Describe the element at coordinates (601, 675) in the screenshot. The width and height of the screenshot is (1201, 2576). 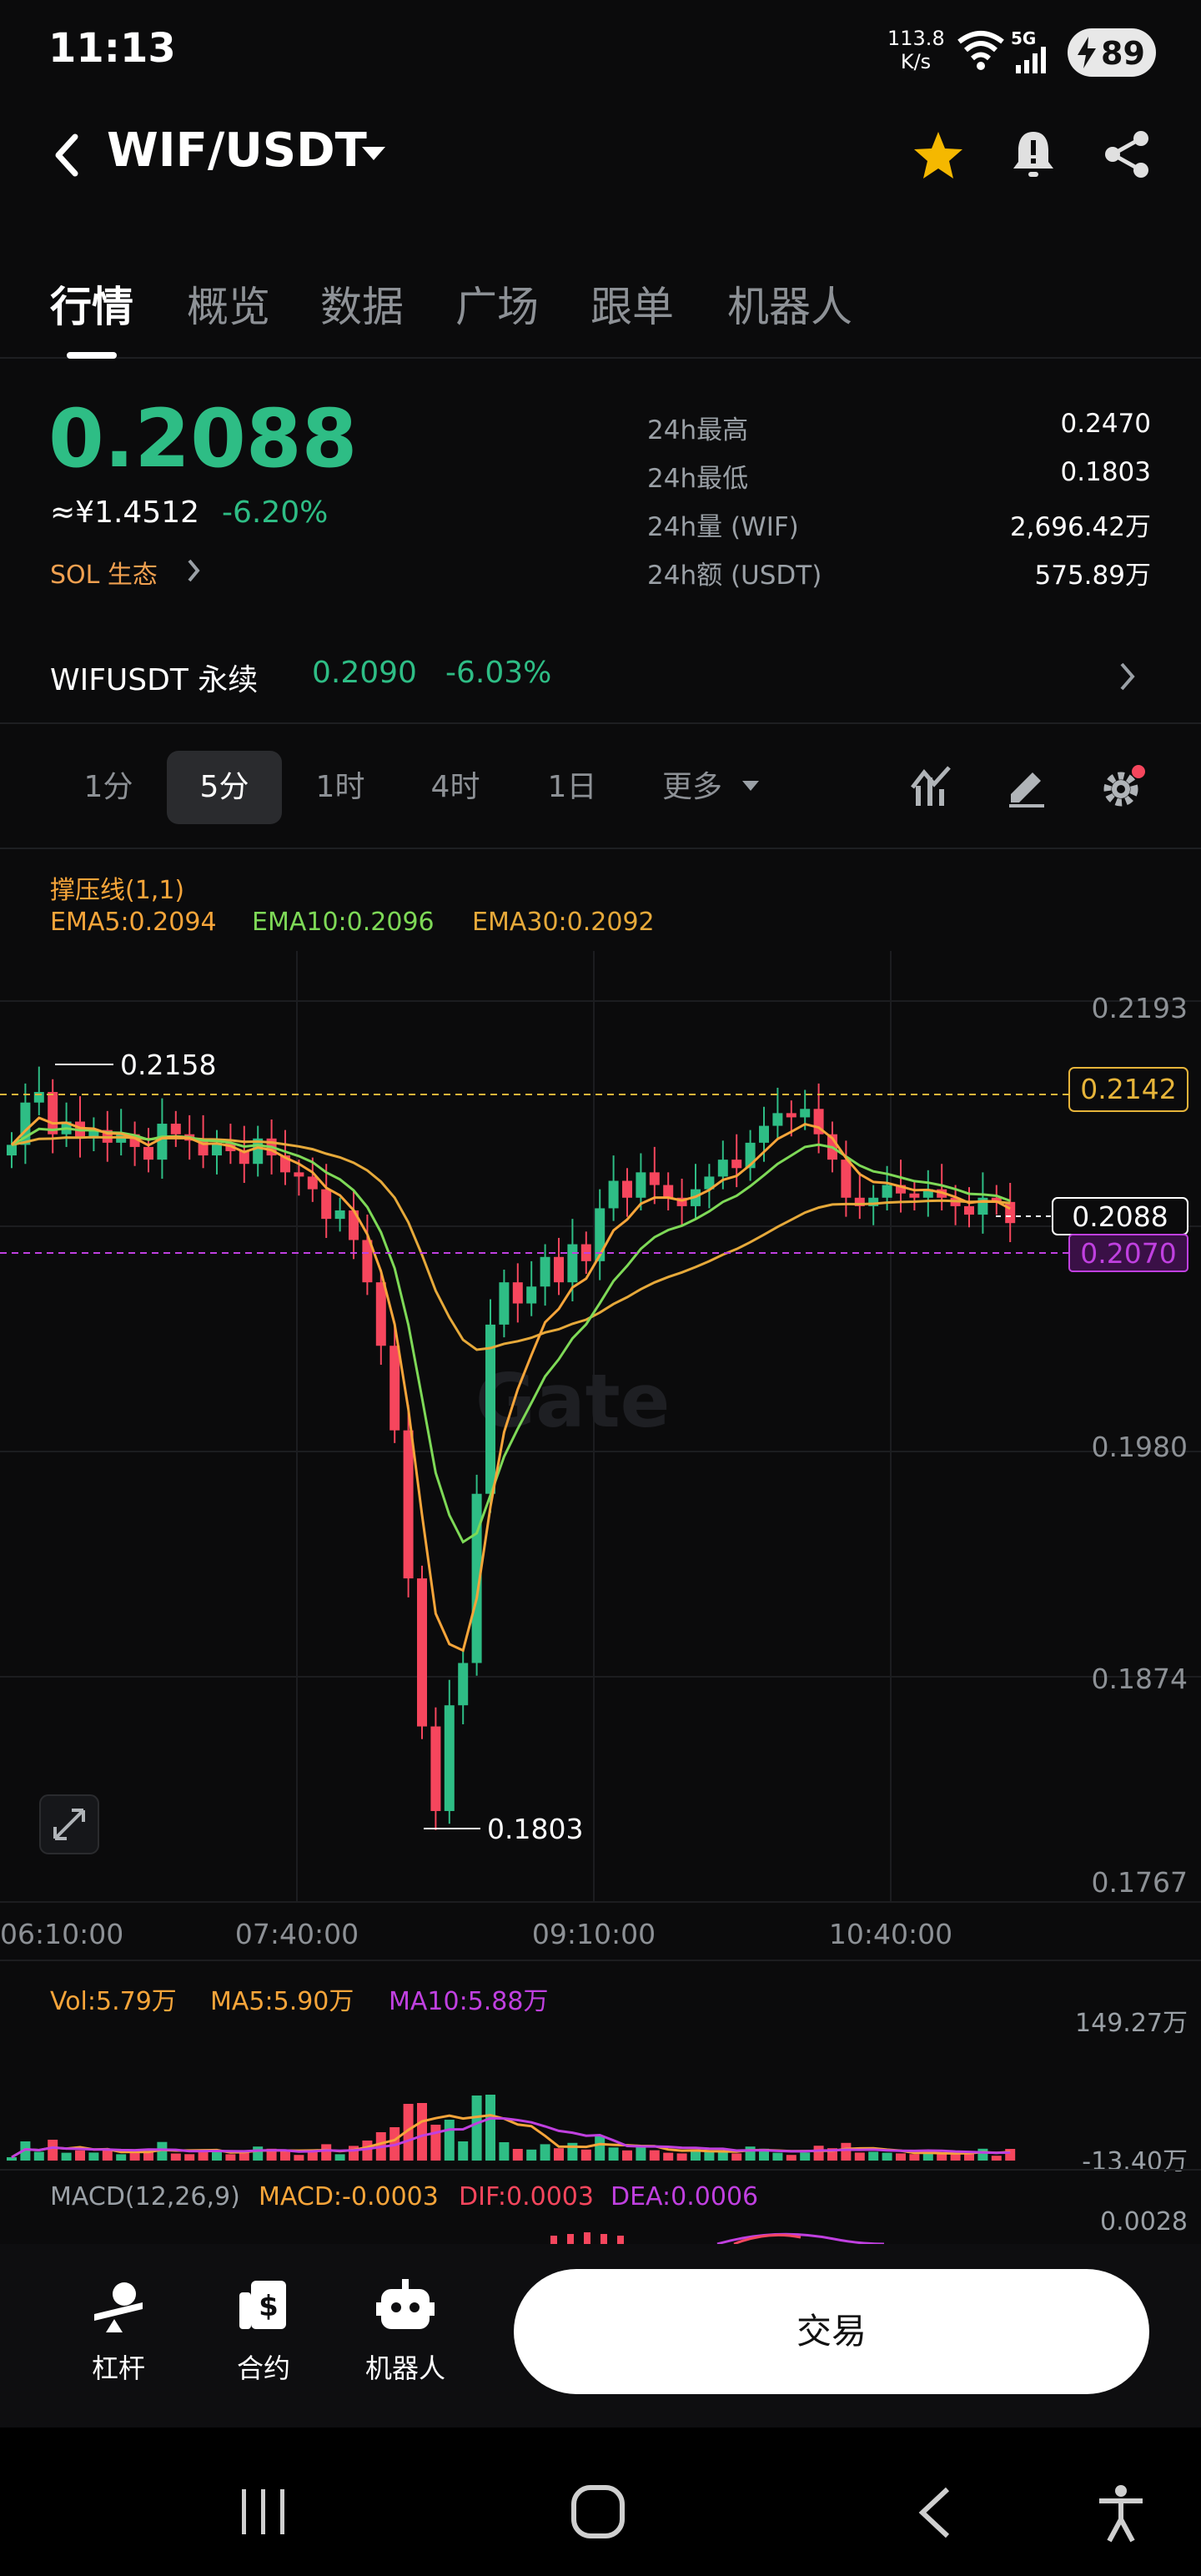
I see `perp-row: WIFUSDT 永续 0.2090 -6.03%` at that location.